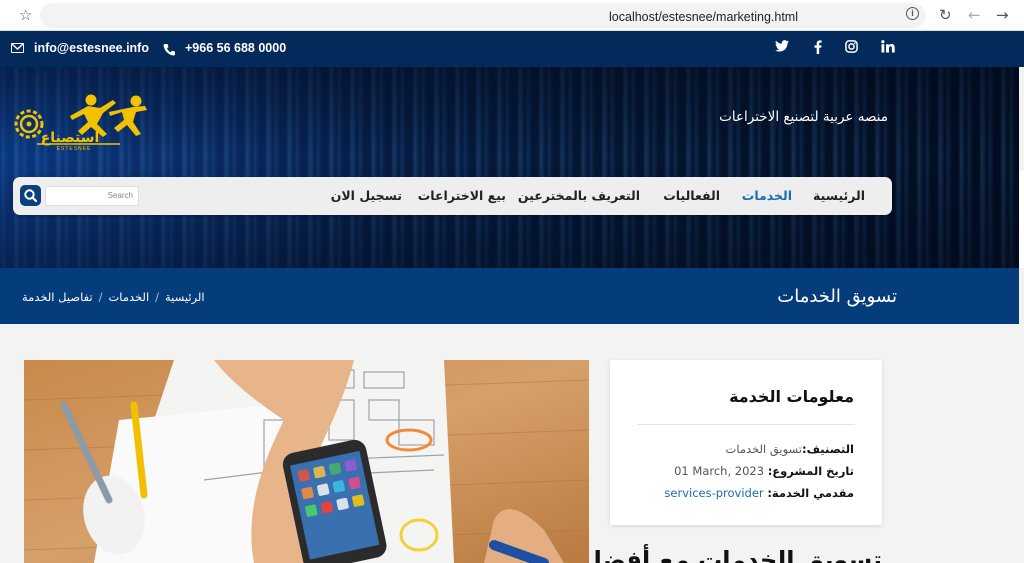 The width and height of the screenshot is (1024, 563). What do you see at coordinates (703, 17) in the screenshot?
I see `url-text: localhost/estesnee/marketing.html` at bounding box center [703, 17].